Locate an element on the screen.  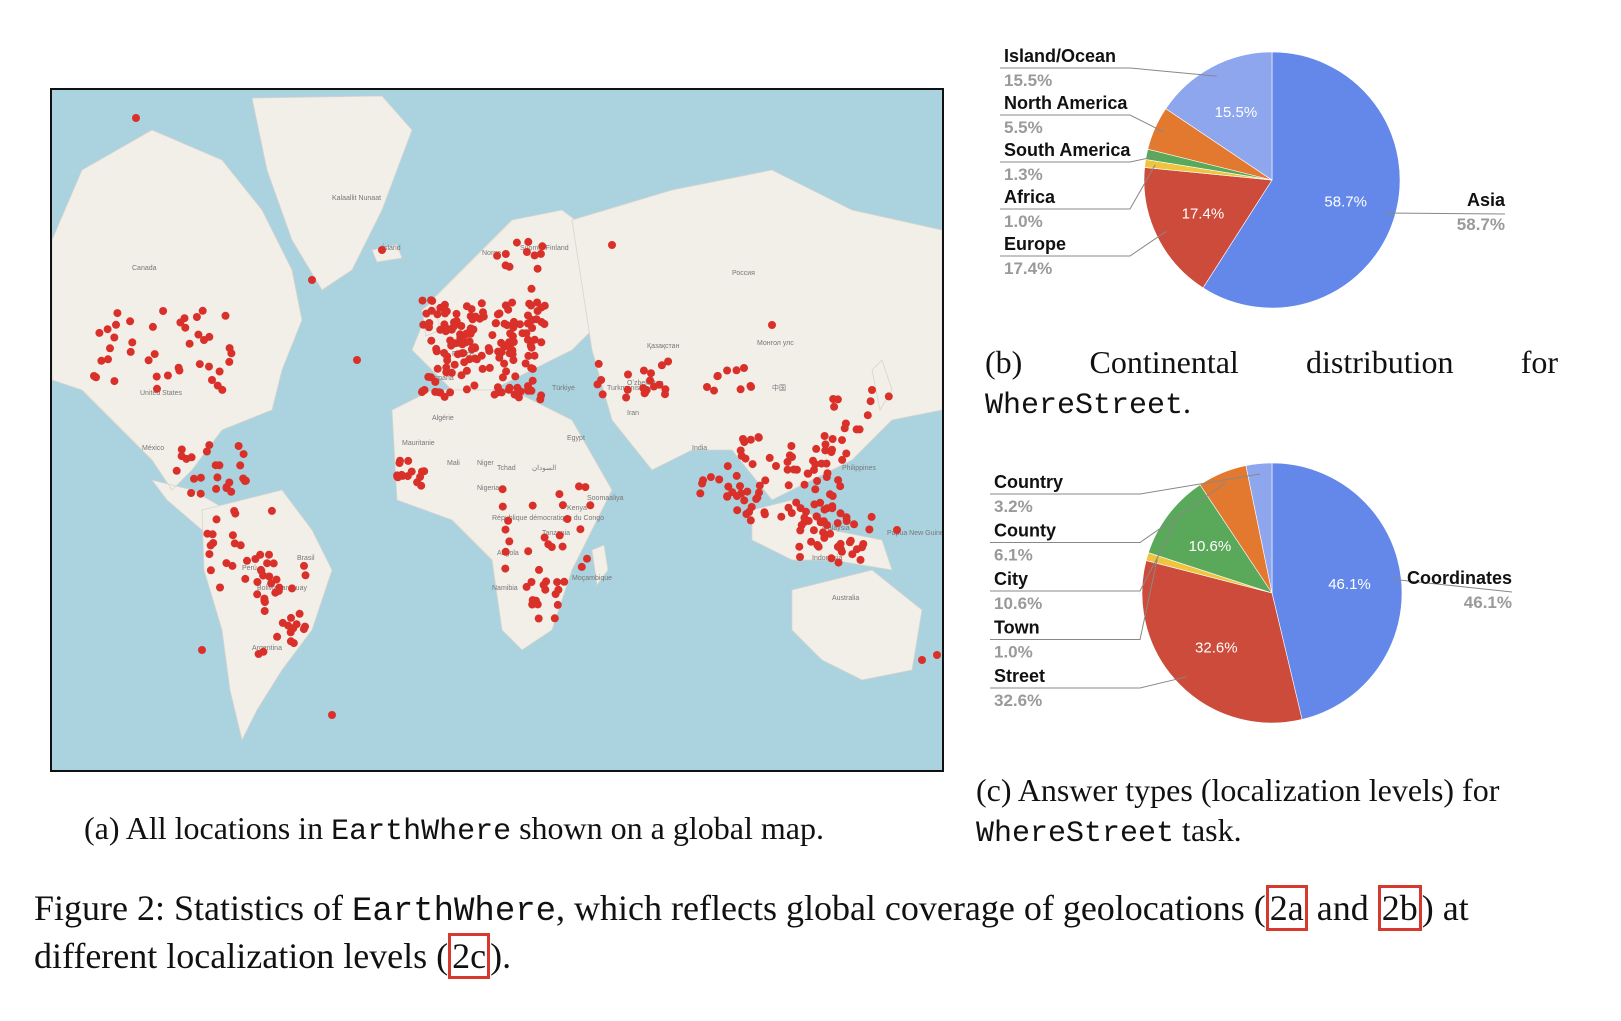
map-label: Nigeria is located at coordinates (488, 488).